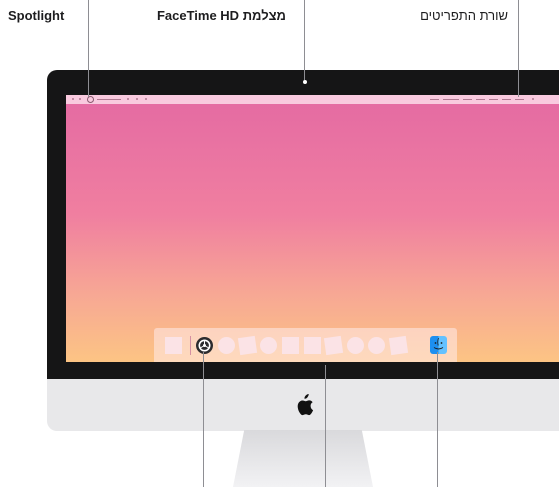 The height and width of the screenshot is (487, 559). I want to click on dock, so click(305, 345).